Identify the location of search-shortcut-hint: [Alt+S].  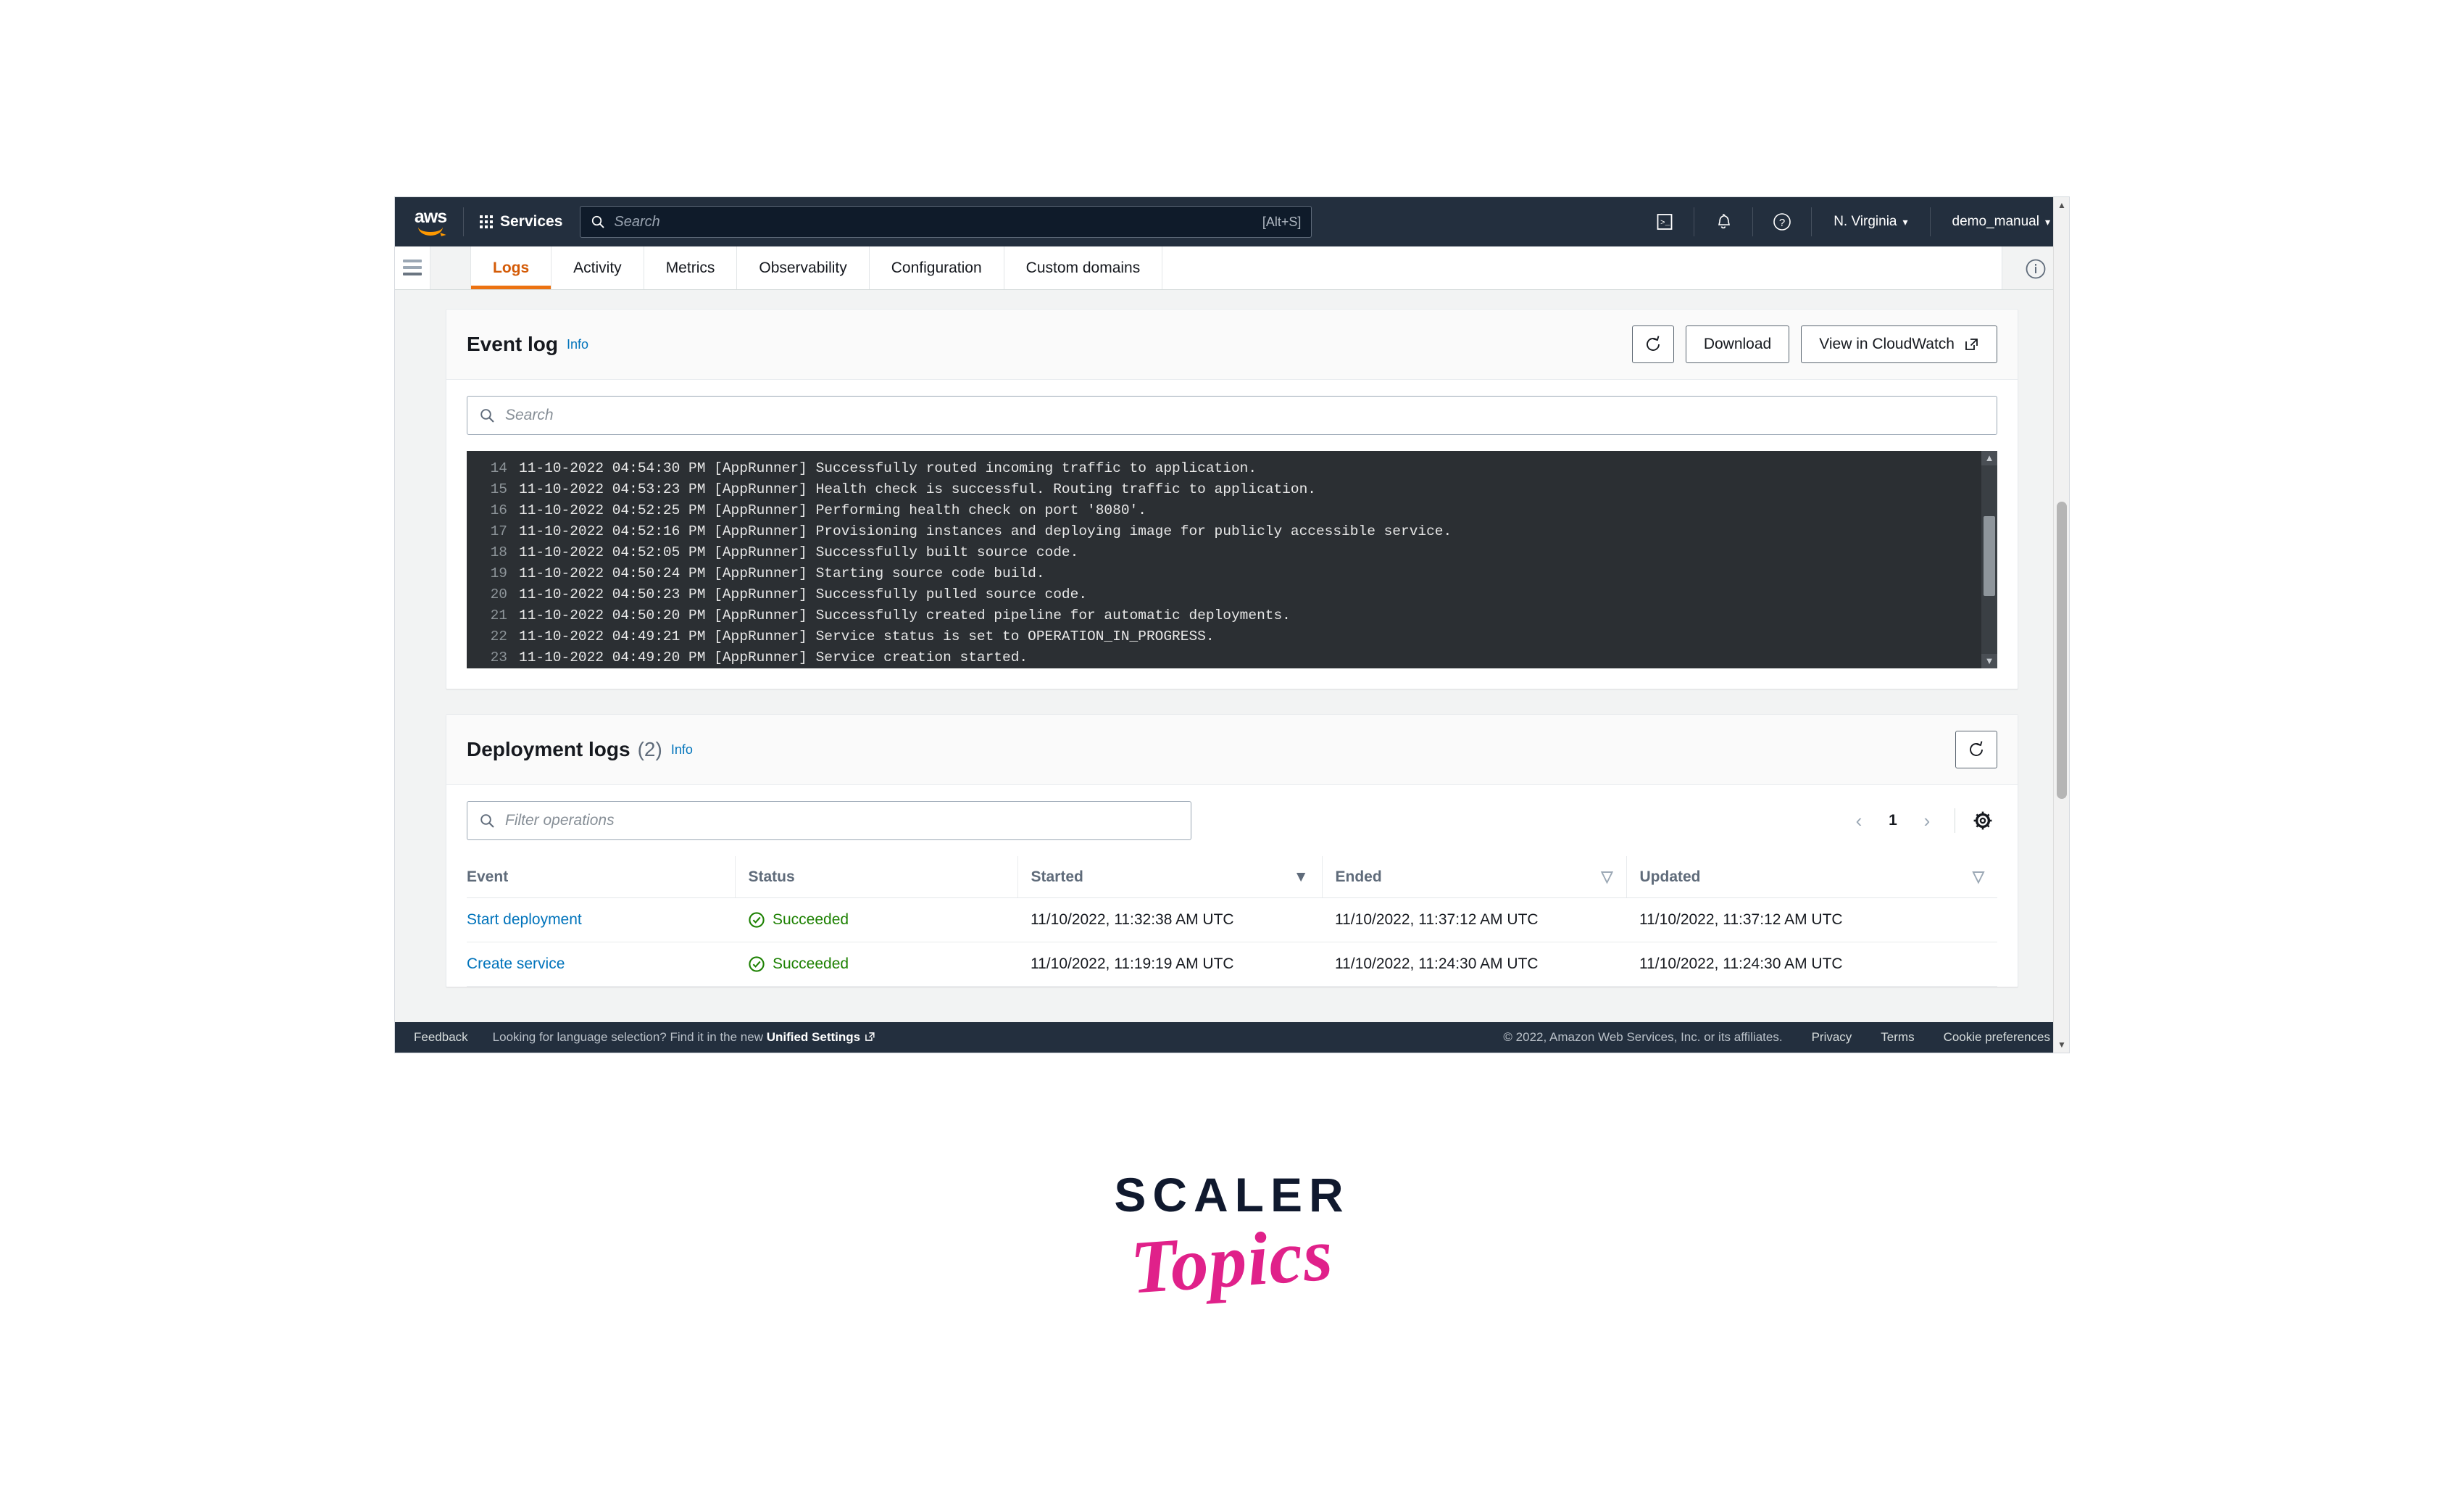
(1282, 221).